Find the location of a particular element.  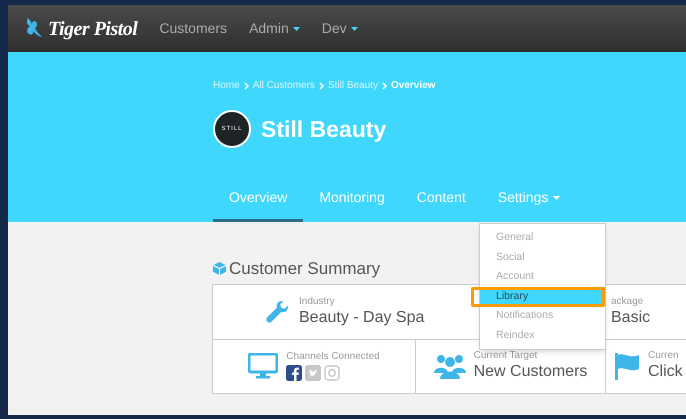

breadcrumb-link: Still Beauty is located at coordinates (353, 85).